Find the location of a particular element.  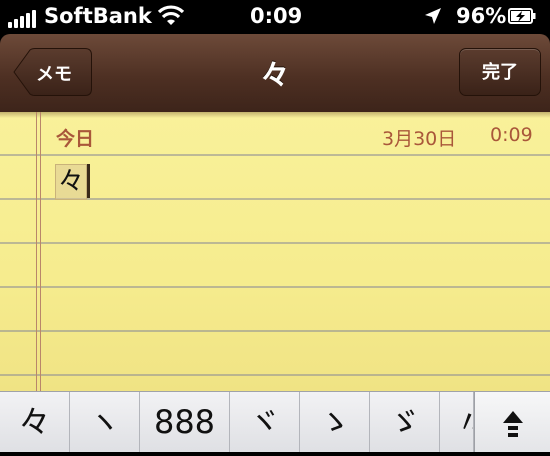

note-date: 3月30日 is located at coordinates (419, 139).